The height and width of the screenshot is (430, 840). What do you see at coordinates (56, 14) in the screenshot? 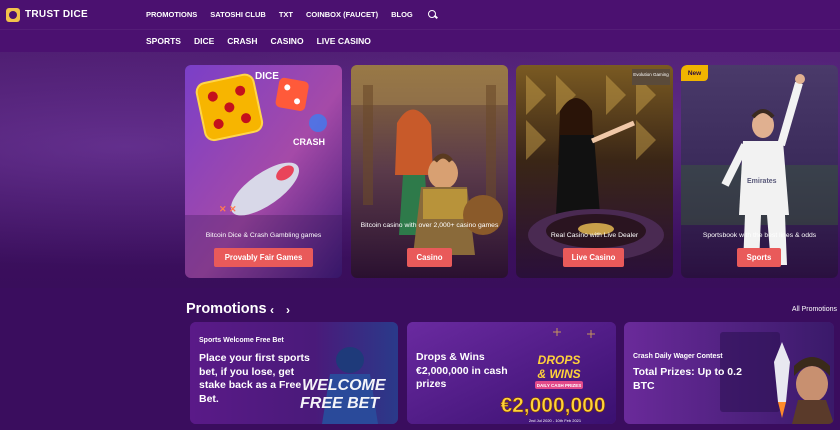
I see `brand-name: TRUST DICE` at bounding box center [56, 14].